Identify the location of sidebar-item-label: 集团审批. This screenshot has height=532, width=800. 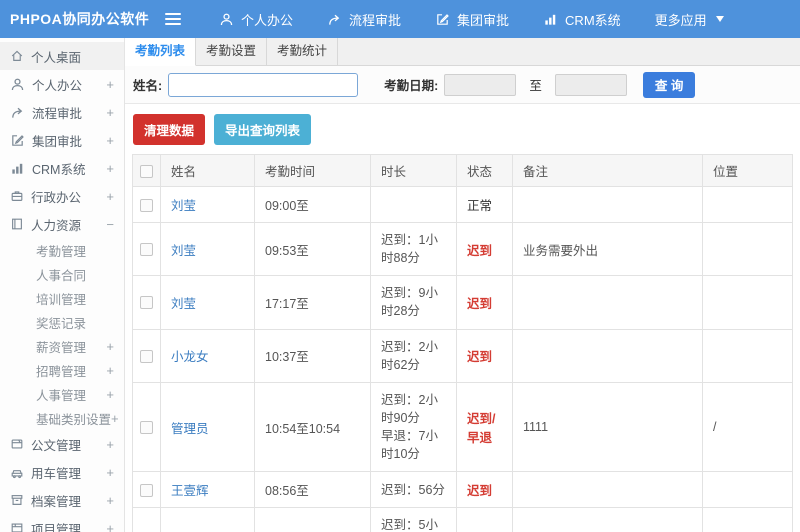
(57, 141).